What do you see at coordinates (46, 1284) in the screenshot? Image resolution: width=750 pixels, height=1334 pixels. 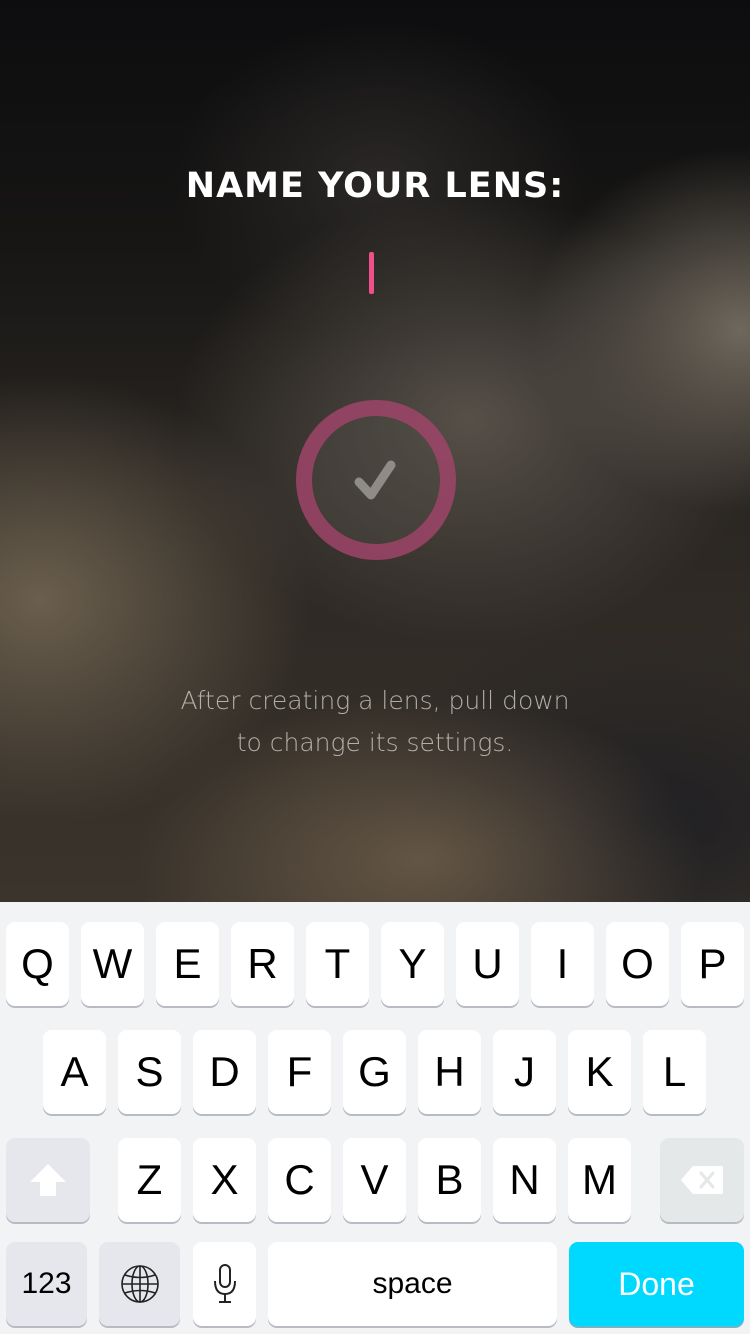 I see `numbers-key: 123` at bounding box center [46, 1284].